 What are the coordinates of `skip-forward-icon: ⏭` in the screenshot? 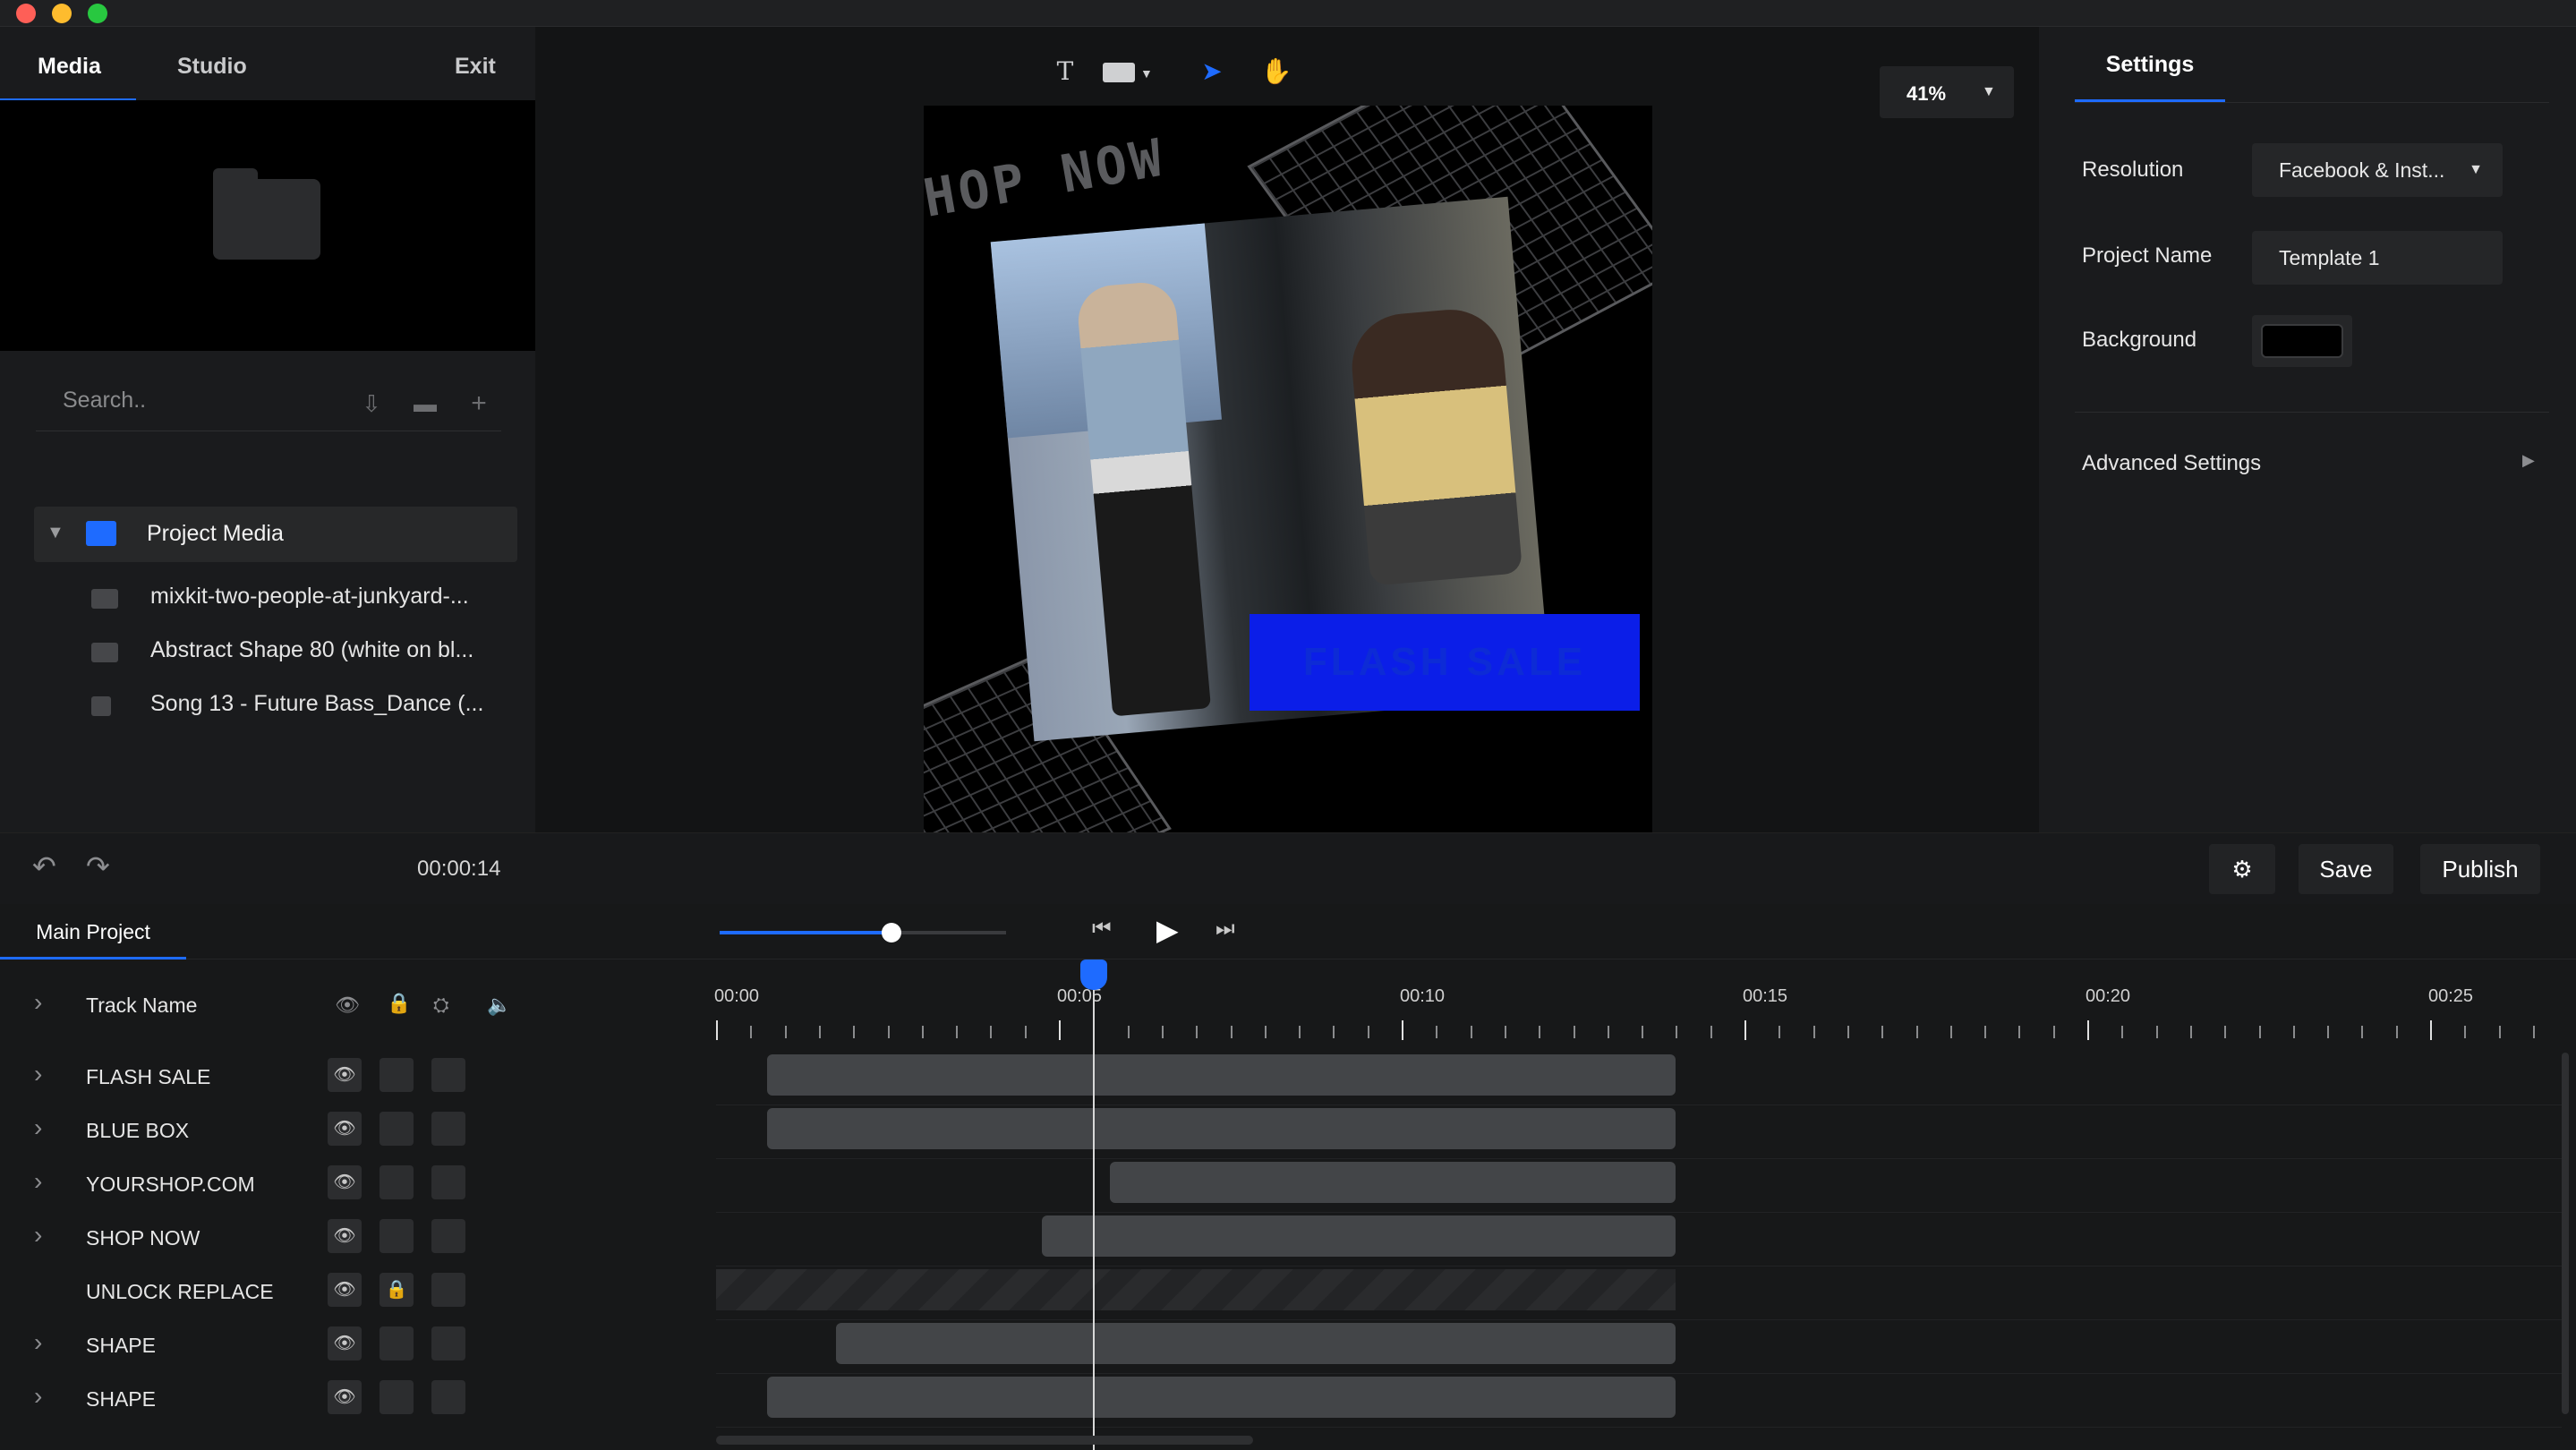 It's located at (1225, 930).